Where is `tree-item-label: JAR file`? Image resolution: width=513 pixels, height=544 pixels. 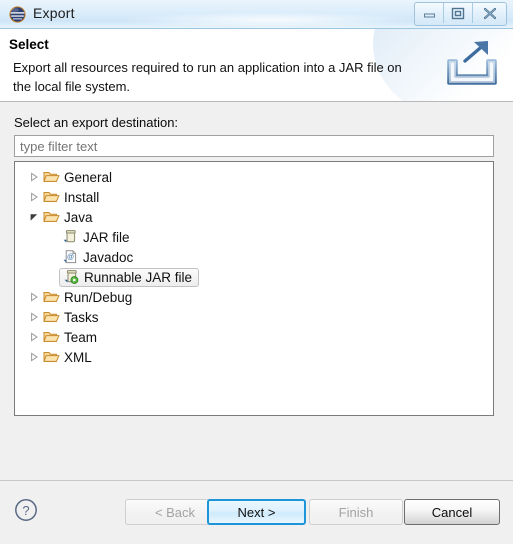
tree-item-label: JAR file is located at coordinates (106, 237).